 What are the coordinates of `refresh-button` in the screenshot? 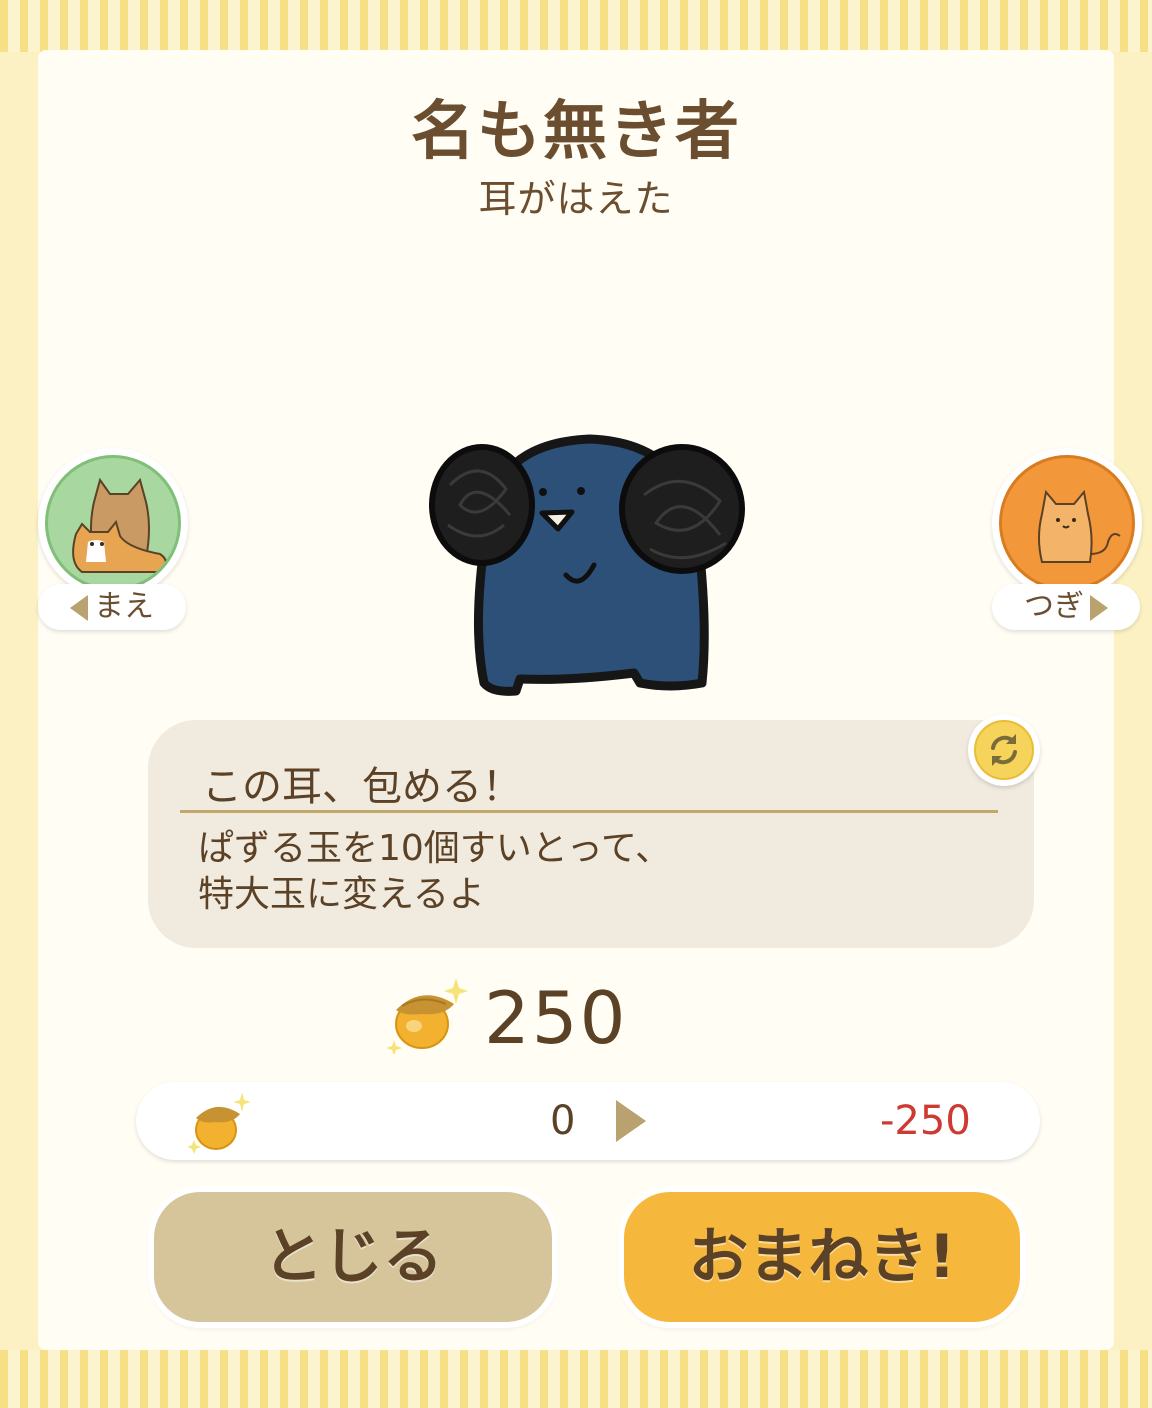 It's located at (1004, 750).